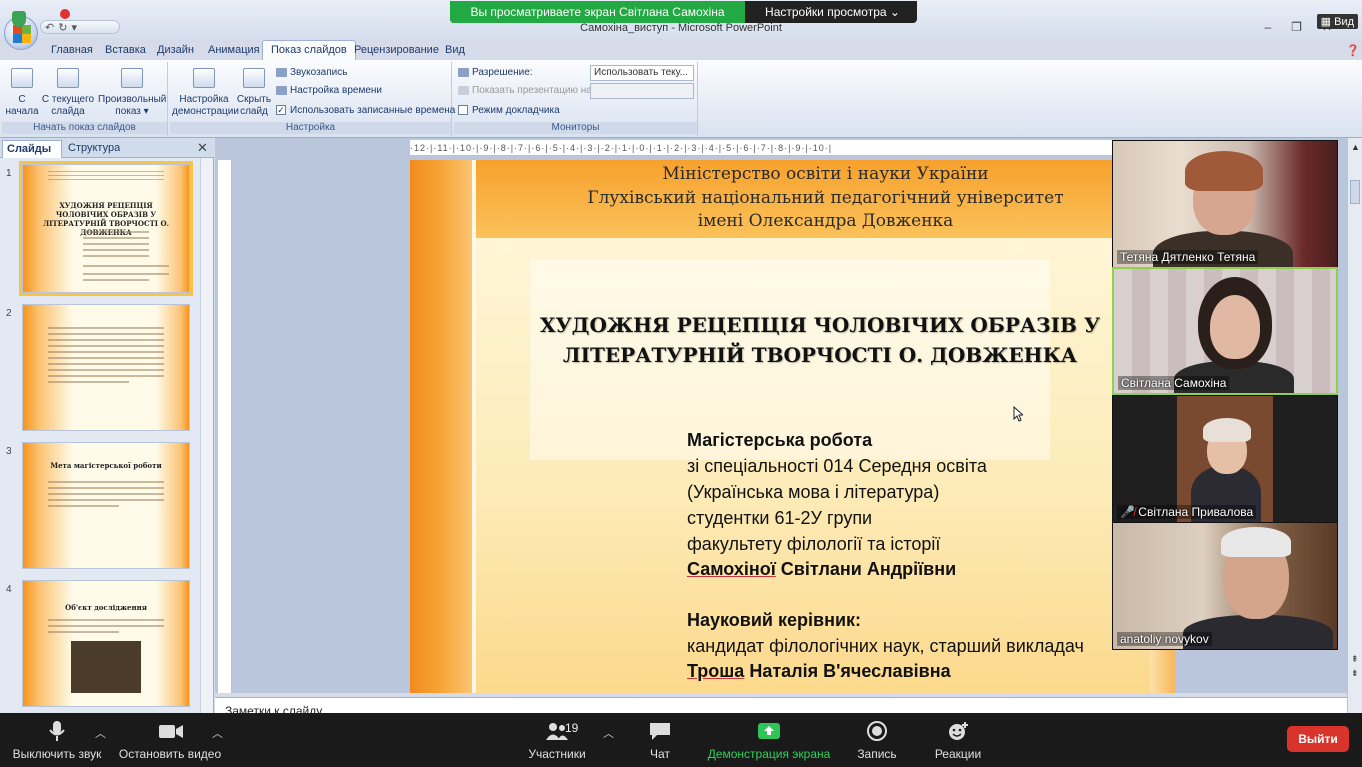 This screenshot has height=767, width=1362. What do you see at coordinates (716, 671) in the screenshot?
I see `supervisor-surname: Троша` at bounding box center [716, 671].